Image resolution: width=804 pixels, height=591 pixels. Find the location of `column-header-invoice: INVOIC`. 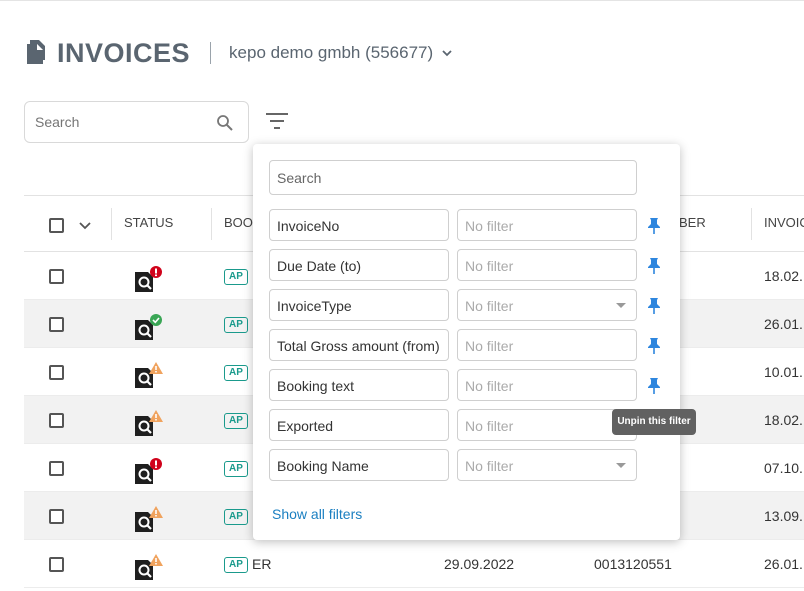

column-header-invoice: INVOIC is located at coordinates (784, 222).